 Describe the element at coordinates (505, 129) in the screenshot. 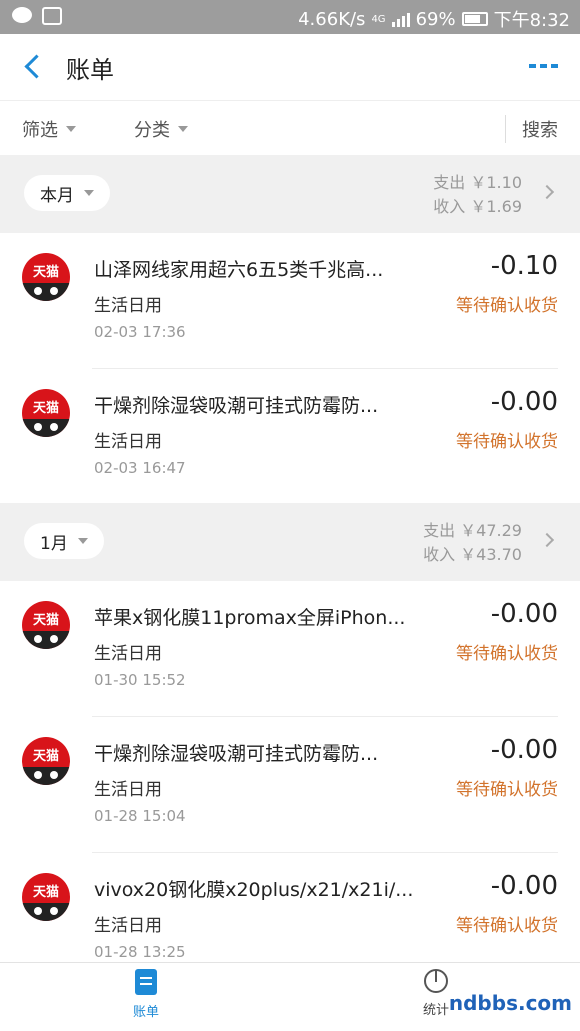

I see `divider` at that location.